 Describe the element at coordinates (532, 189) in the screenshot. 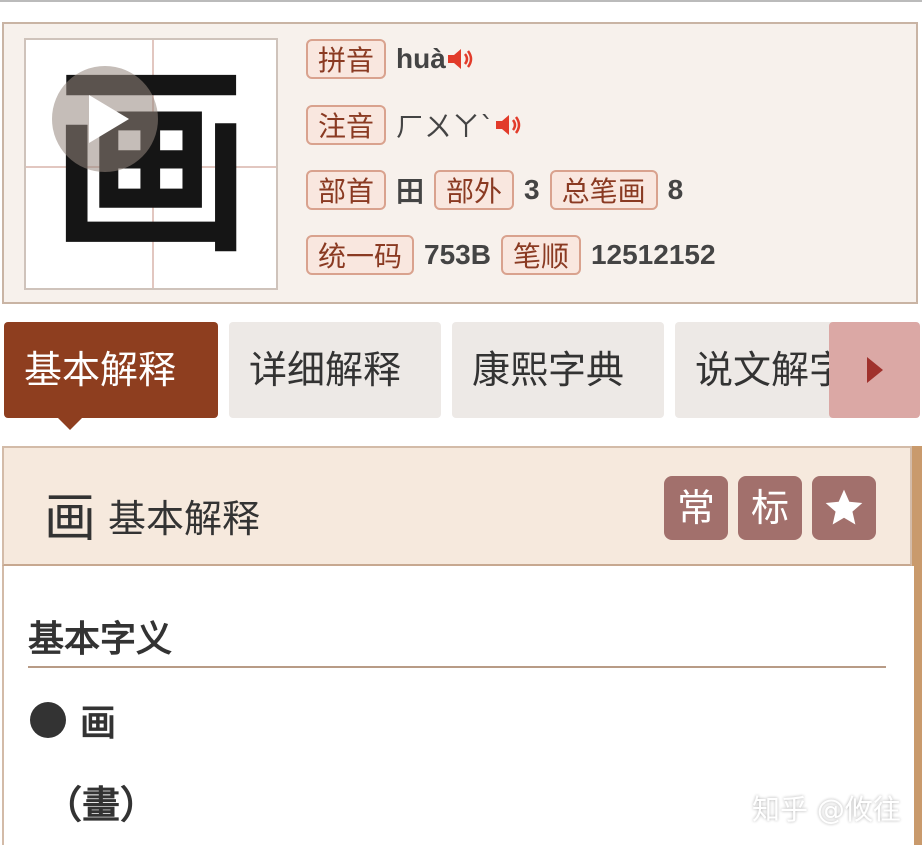

I see `outer-strokes-value: 3` at that location.